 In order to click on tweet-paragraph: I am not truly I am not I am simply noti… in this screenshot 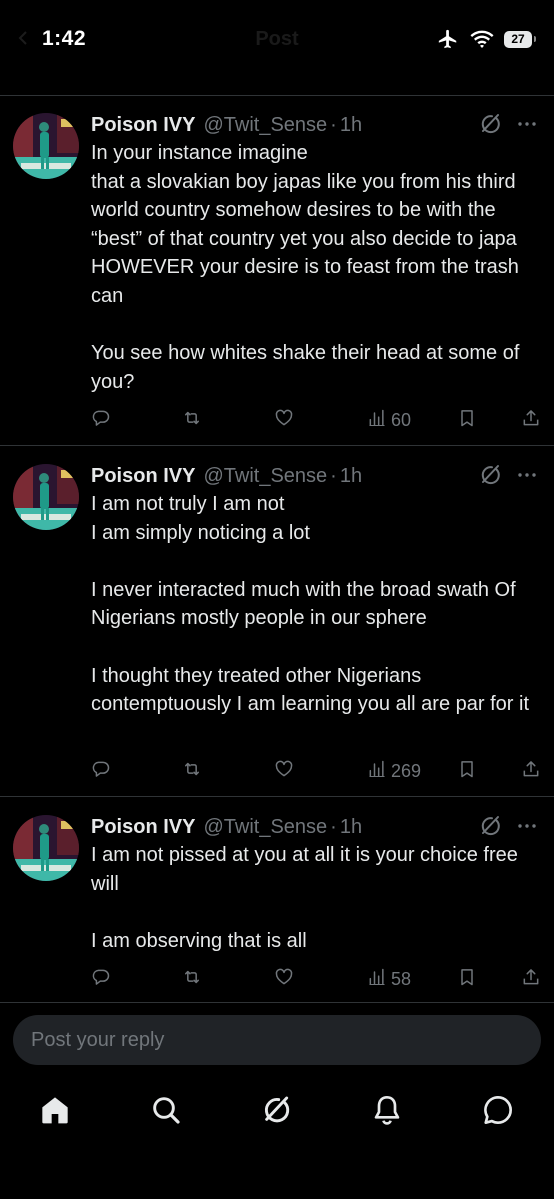, I will do `click(200, 518)`.